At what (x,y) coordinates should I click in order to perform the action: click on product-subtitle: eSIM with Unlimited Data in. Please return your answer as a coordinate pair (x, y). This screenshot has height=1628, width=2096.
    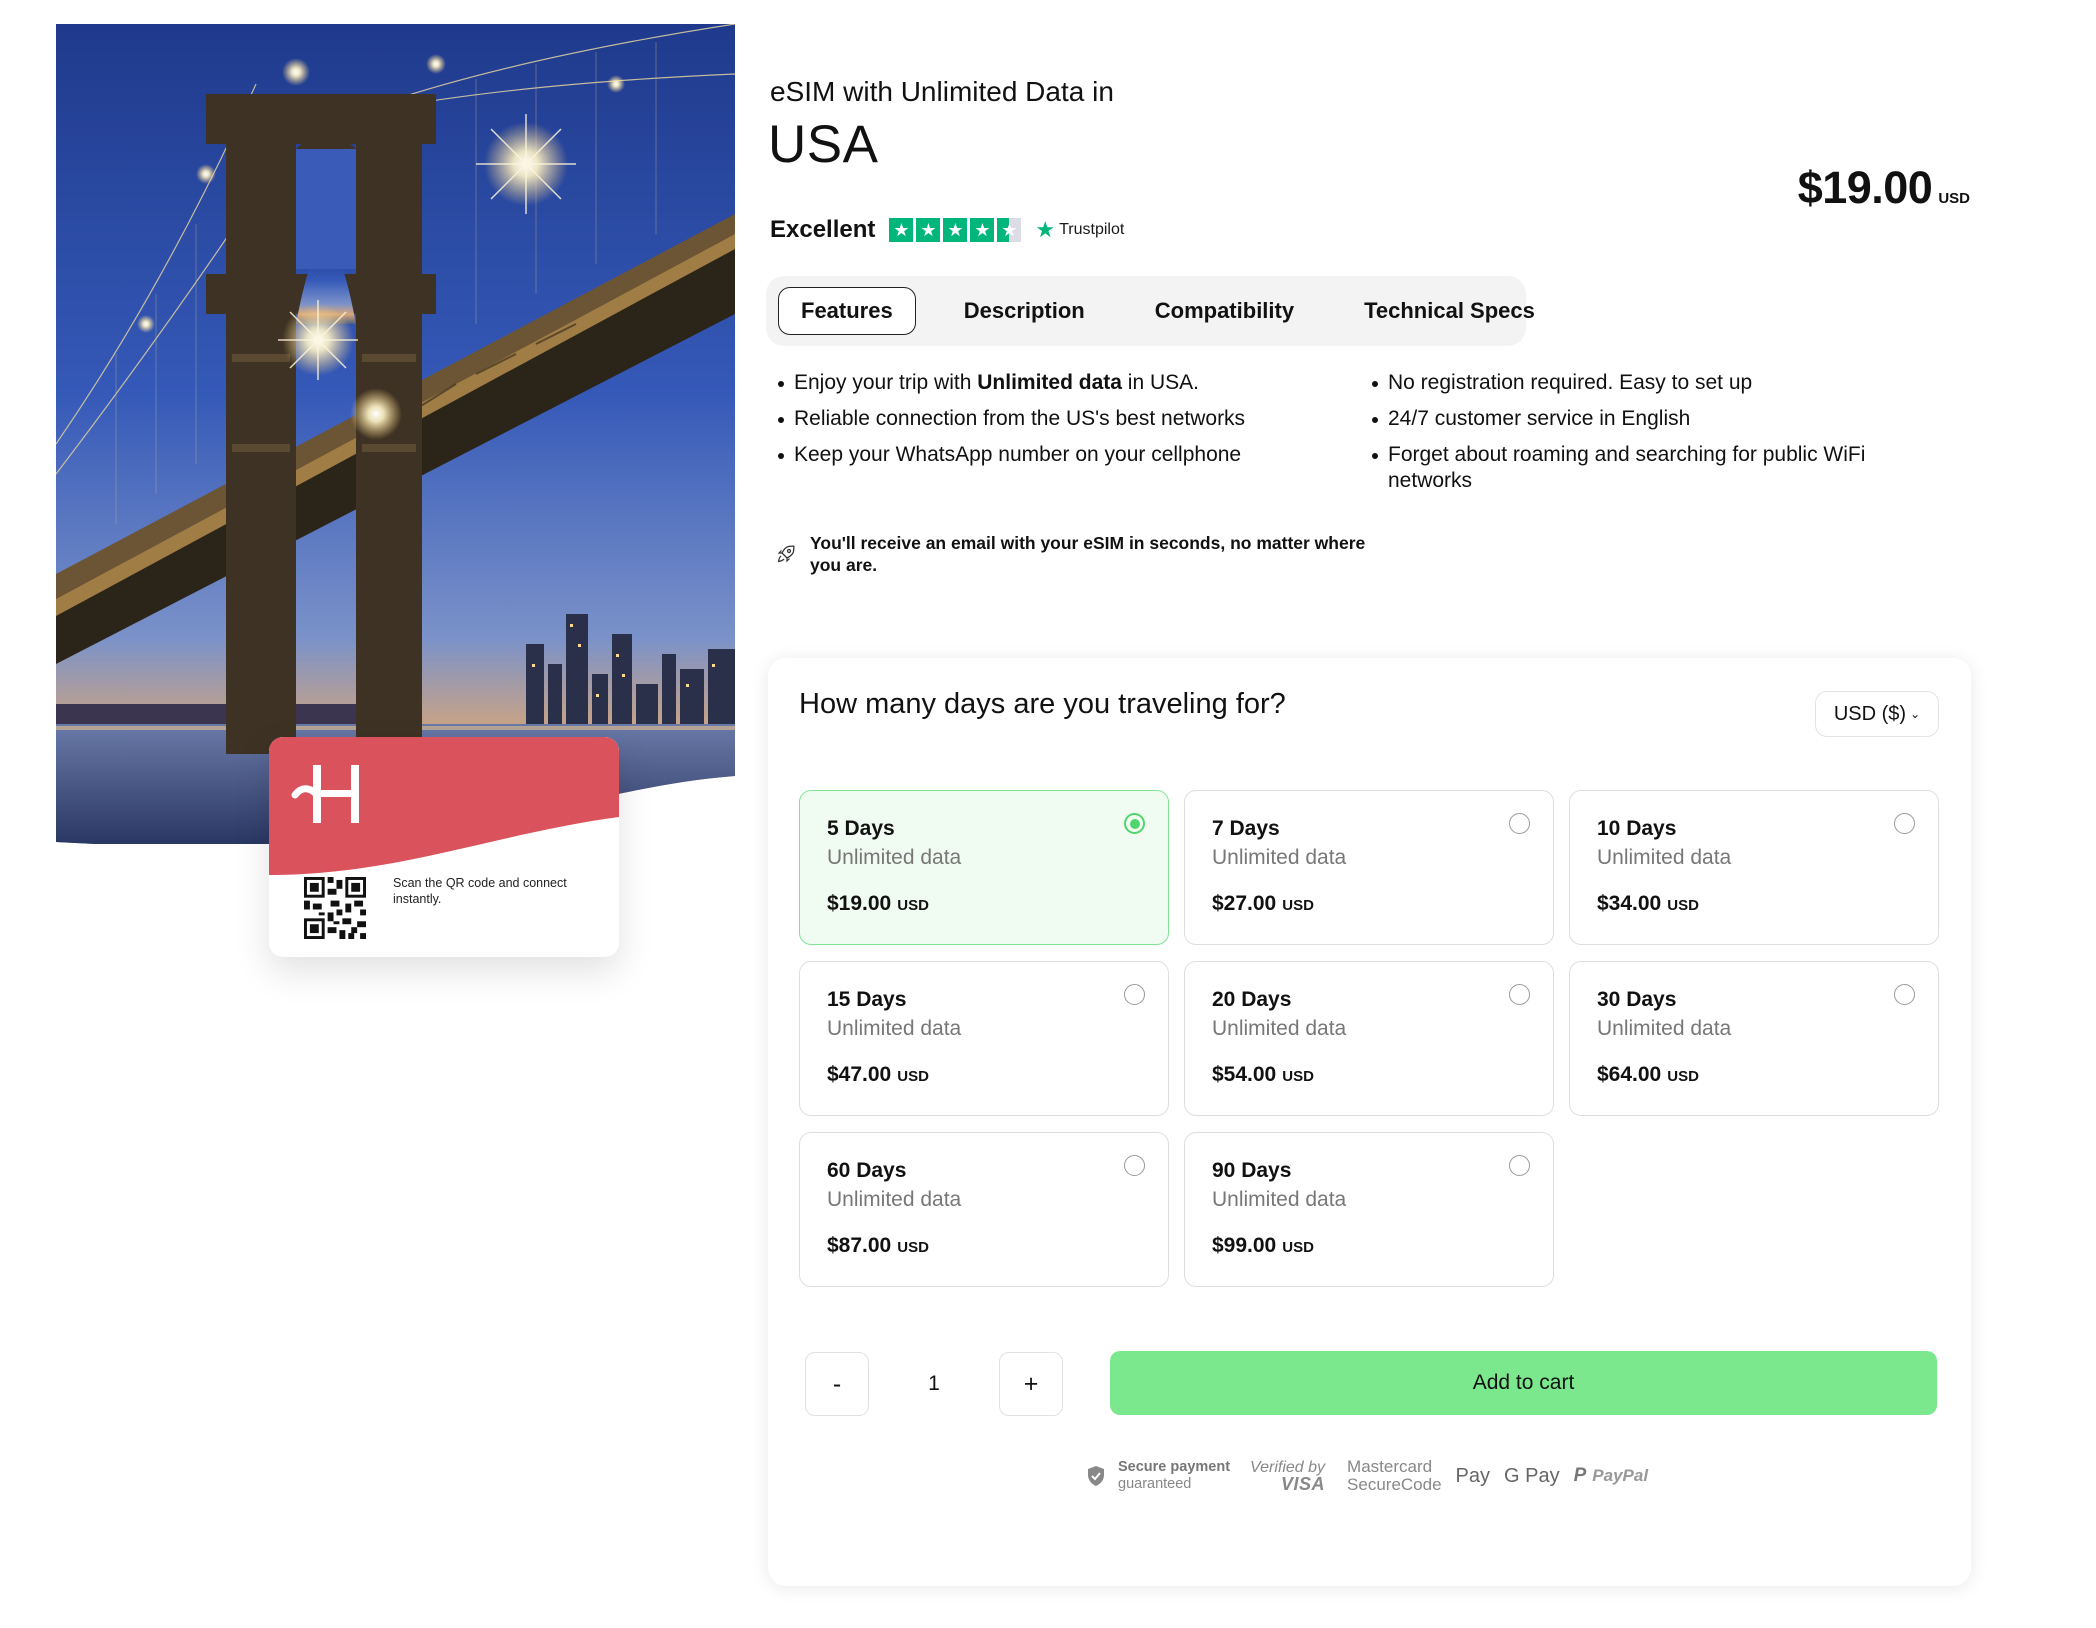
    Looking at the image, I should click on (942, 91).